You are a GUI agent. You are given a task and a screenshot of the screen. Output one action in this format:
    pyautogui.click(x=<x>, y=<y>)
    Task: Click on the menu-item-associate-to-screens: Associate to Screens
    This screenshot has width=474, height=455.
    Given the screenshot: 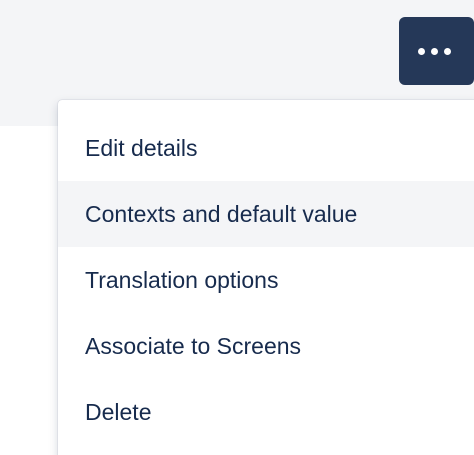 What is the action you would take?
    pyautogui.click(x=266, y=346)
    